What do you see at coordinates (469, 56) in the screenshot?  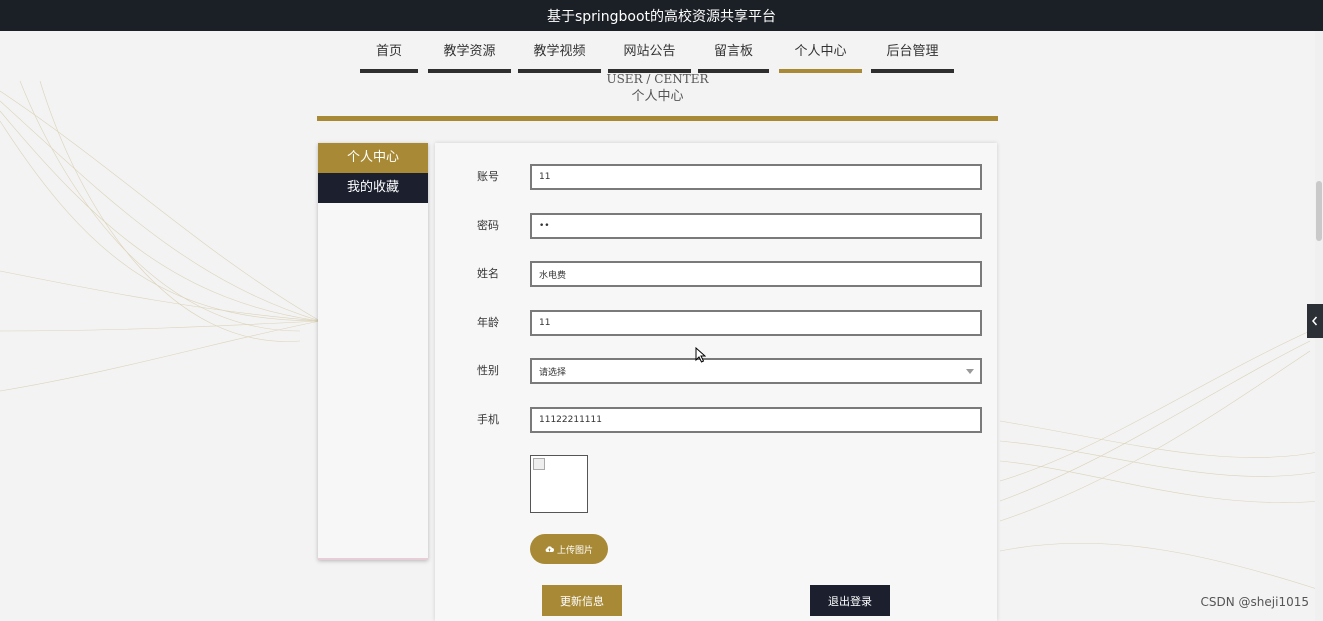 I see `nav-teaching-resources: 教学资源` at bounding box center [469, 56].